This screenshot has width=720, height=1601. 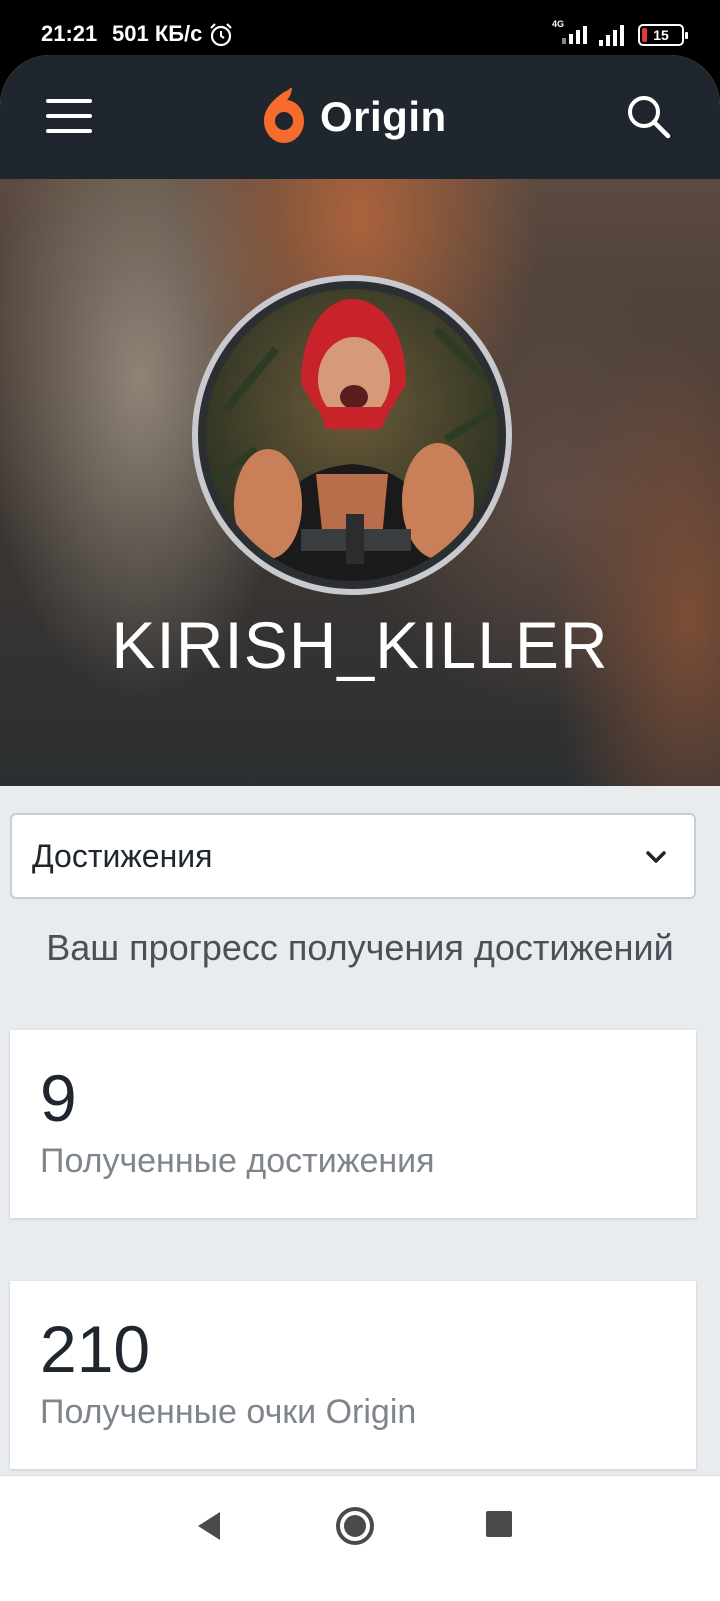 I want to click on stat-card-points: 210 Полученные очки Origin, so click(x=353, y=1375).